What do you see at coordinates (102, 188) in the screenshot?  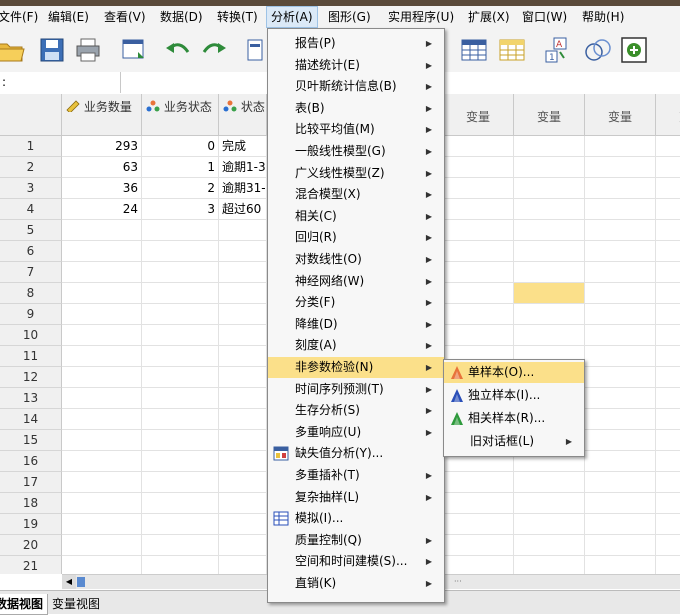 I see `data-cell: 36` at bounding box center [102, 188].